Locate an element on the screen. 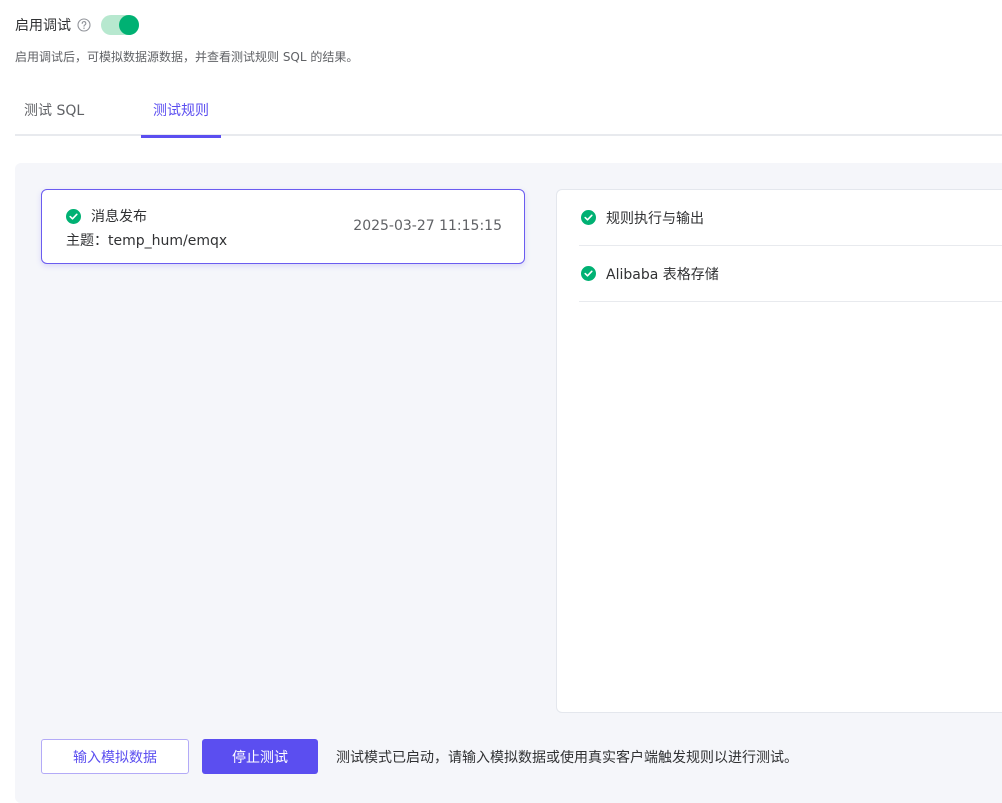  debug-toggle-row: 启用调试 is located at coordinates (77, 25).